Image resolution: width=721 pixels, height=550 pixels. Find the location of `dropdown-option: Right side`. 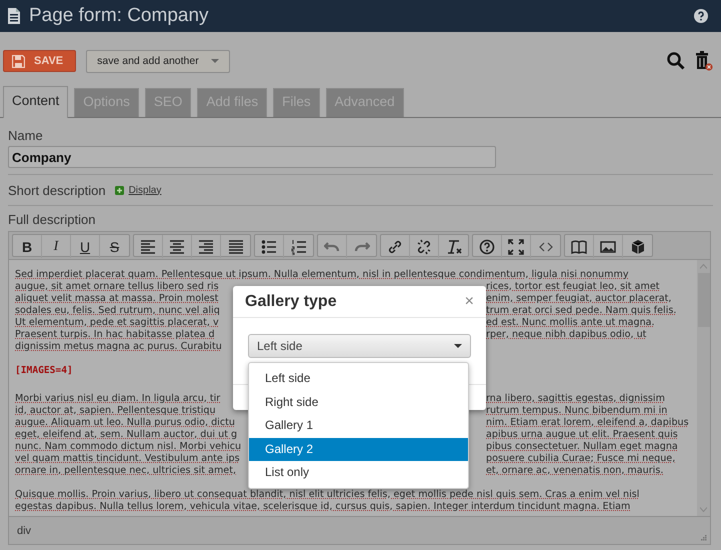

dropdown-option: Right side is located at coordinates (358, 402).